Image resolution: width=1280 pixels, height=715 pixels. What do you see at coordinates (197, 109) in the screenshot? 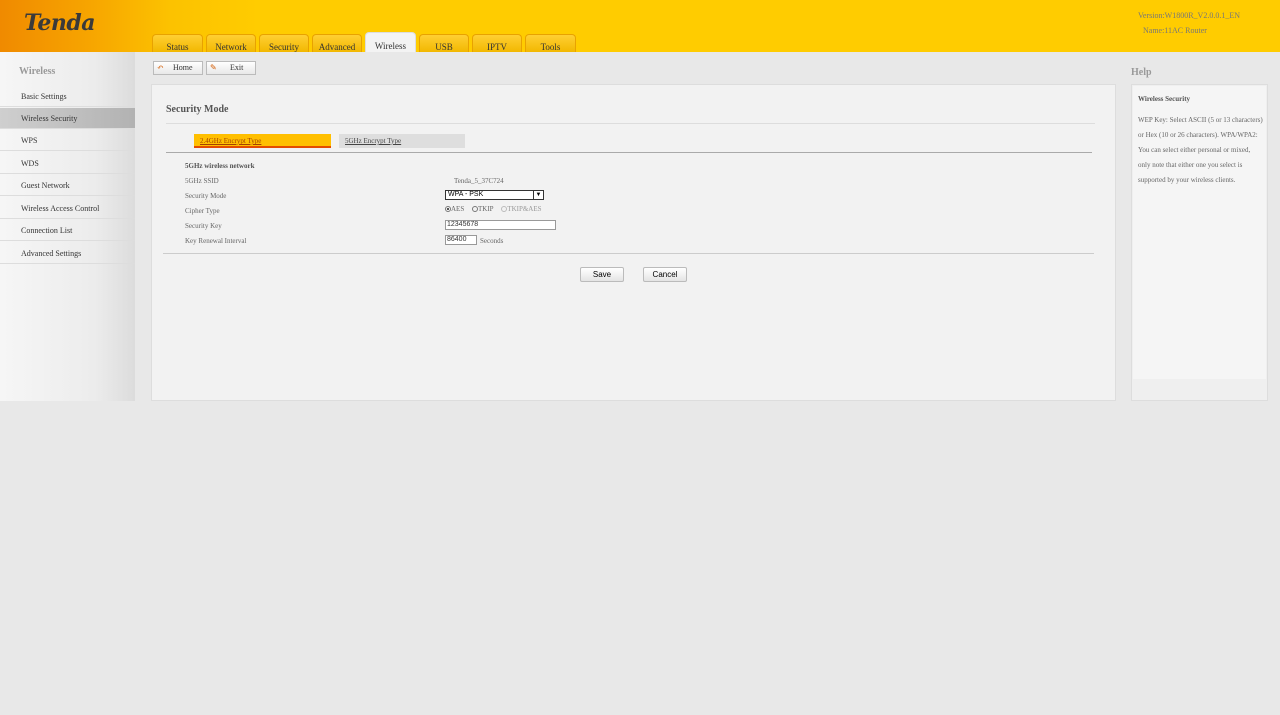
I see `page-title: Security Mode` at bounding box center [197, 109].